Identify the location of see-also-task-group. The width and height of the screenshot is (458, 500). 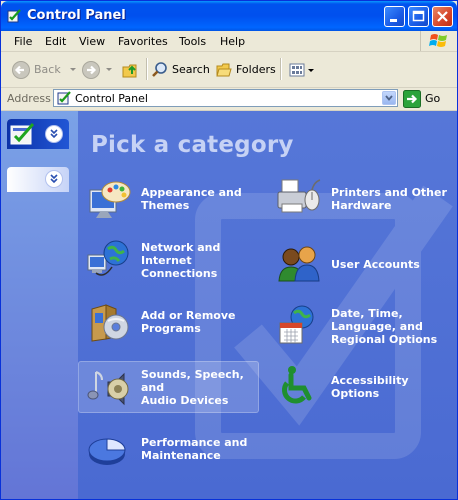
(38, 179).